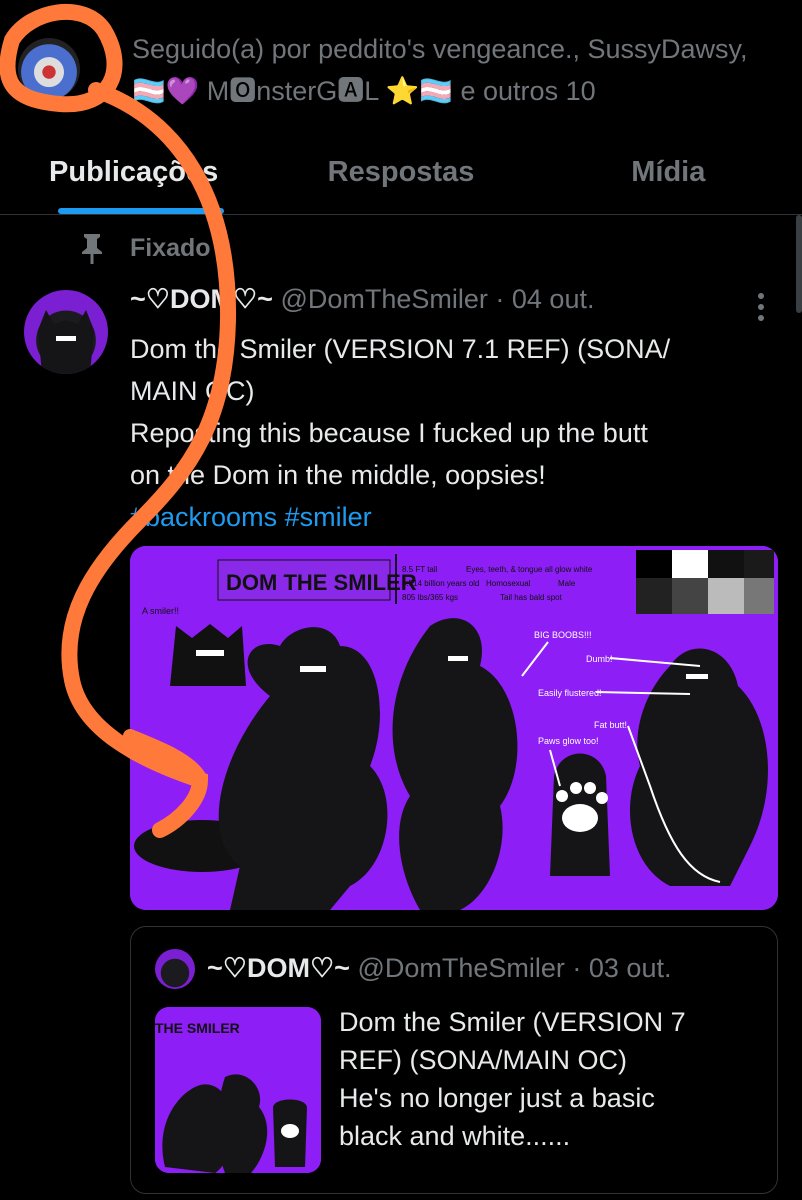 The image size is (802, 1200). What do you see at coordinates (514, 968) in the screenshot?
I see `quoted-author-handle-date: @DomTheSmiler · 03 out.` at bounding box center [514, 968].